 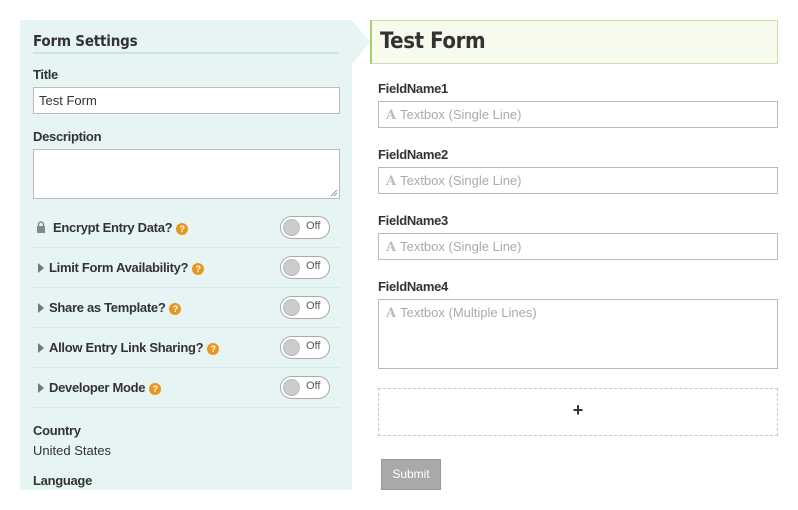 What do you see at coordinates (121, 227) in the screenshot?
I see `option-label: Encrypt Entry Data??` at bounding box center [121, 227].